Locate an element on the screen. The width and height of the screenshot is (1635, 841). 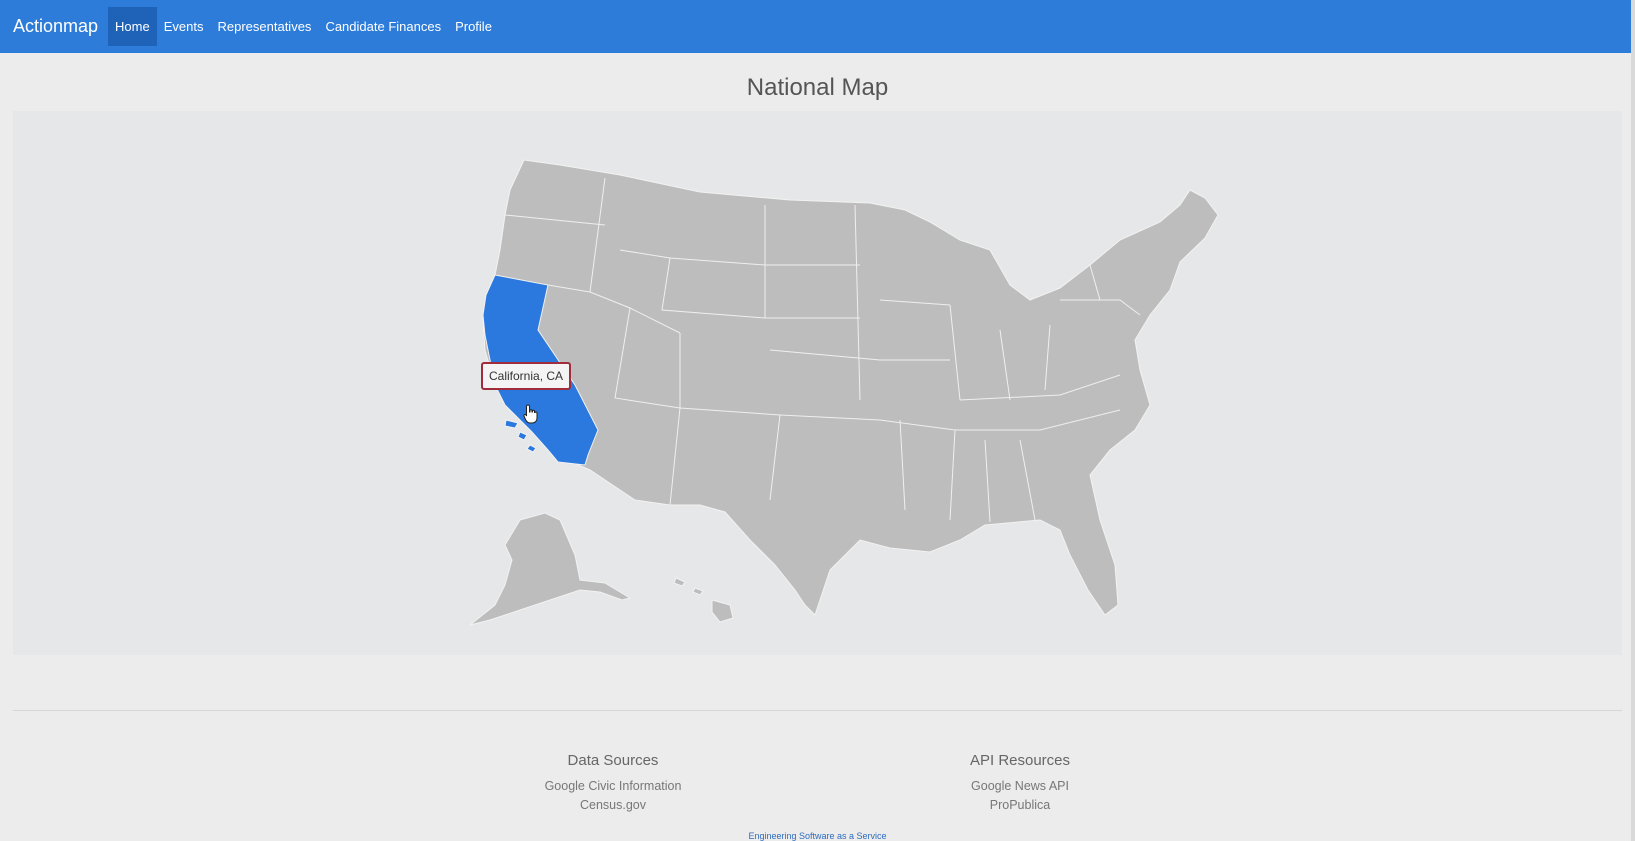
nav-home: Home is located at coordinates (132, 26).